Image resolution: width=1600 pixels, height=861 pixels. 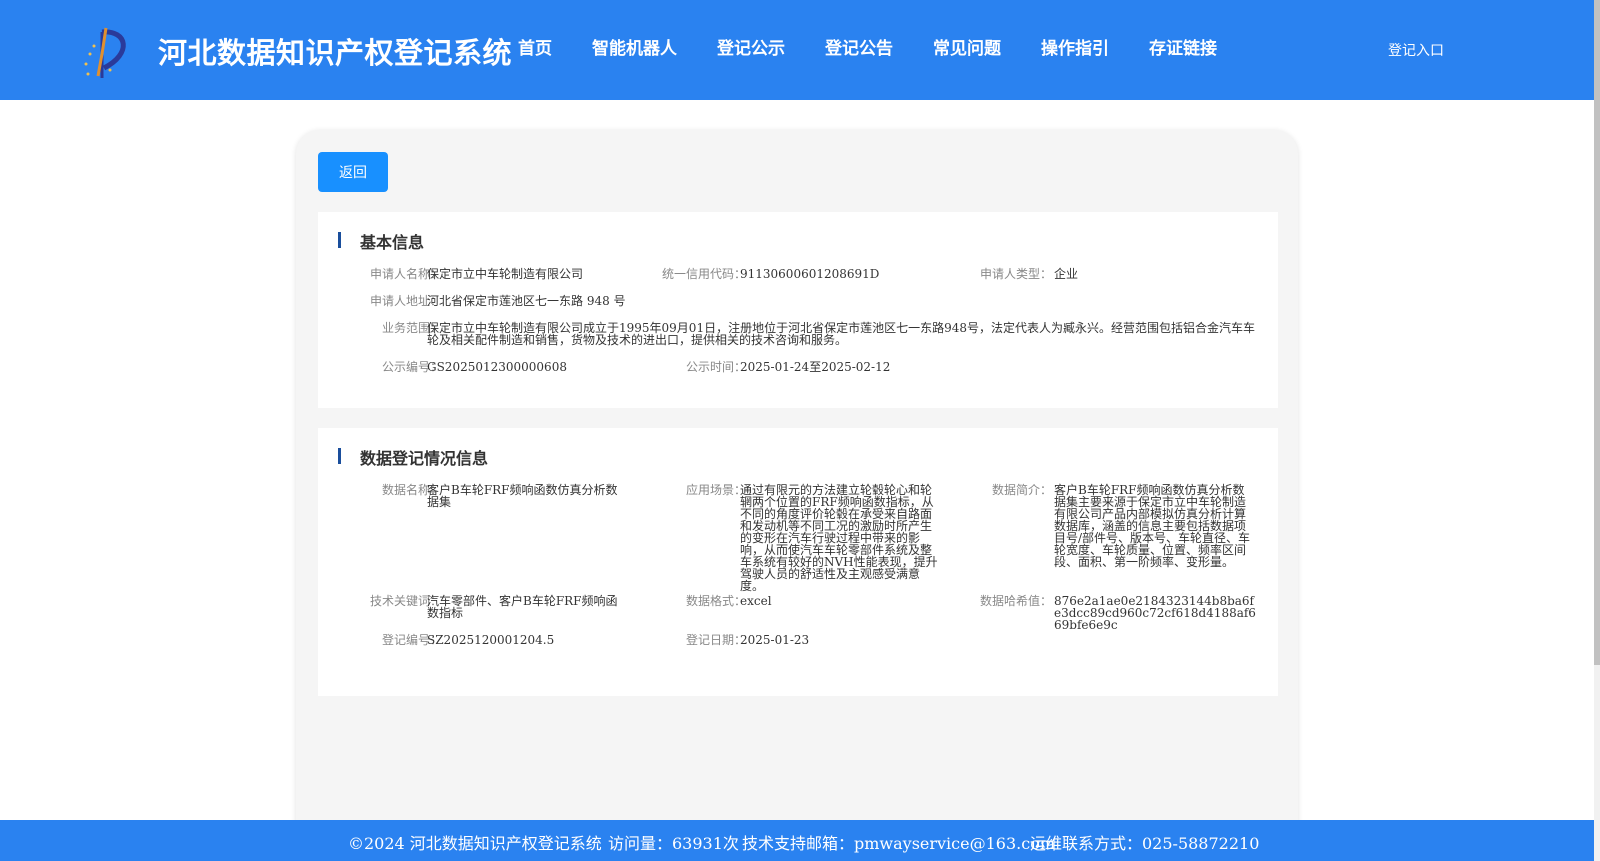 What do you see at coordinates (491, 640) in the screenshot?
I see `reg-no-value: SZ2025120001204.5` at bounding box center [491, 640].